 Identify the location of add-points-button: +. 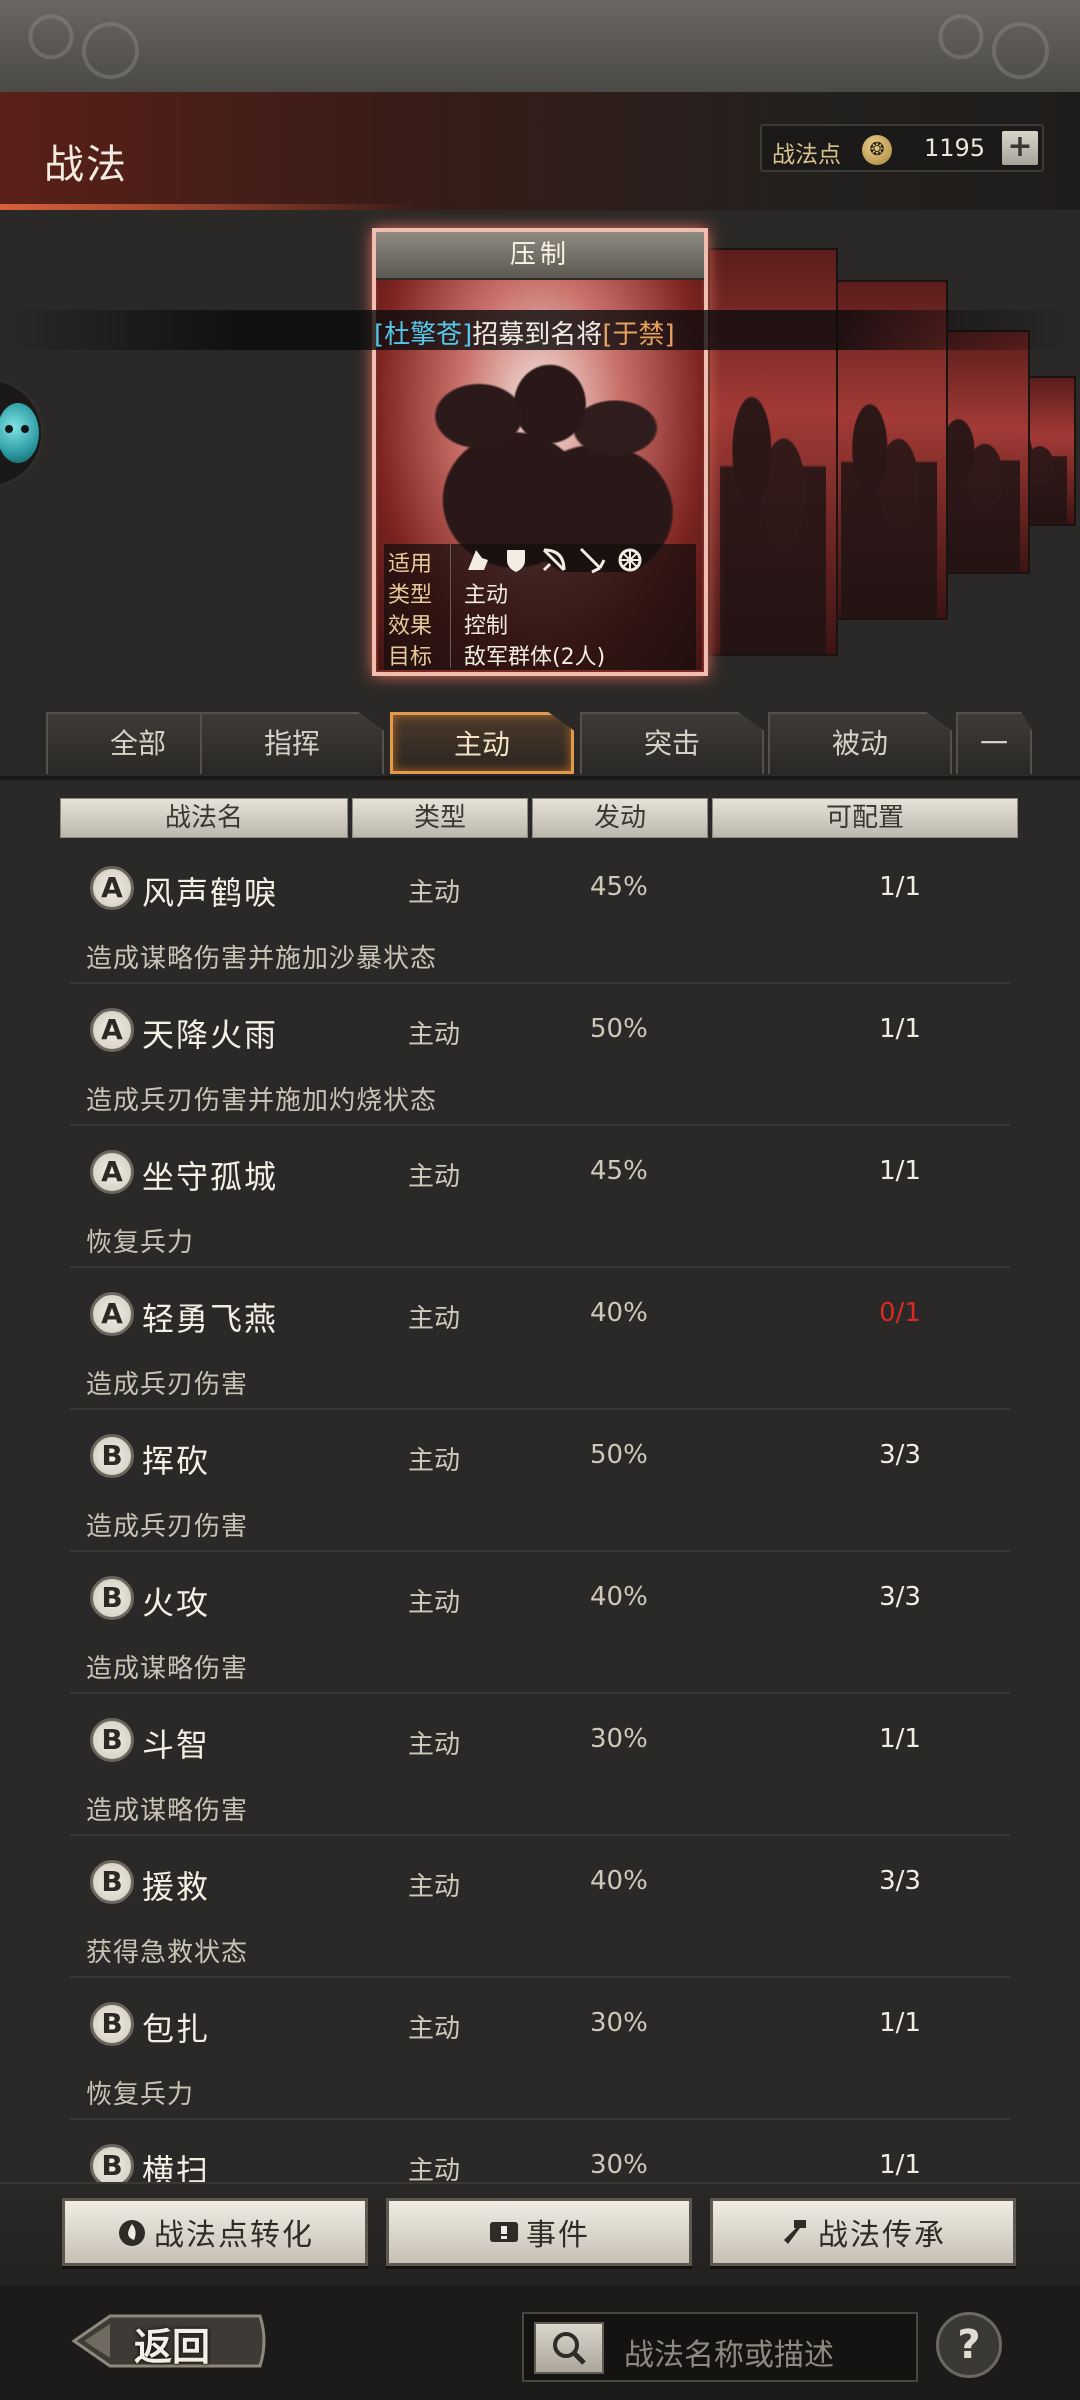
(1020, 148).